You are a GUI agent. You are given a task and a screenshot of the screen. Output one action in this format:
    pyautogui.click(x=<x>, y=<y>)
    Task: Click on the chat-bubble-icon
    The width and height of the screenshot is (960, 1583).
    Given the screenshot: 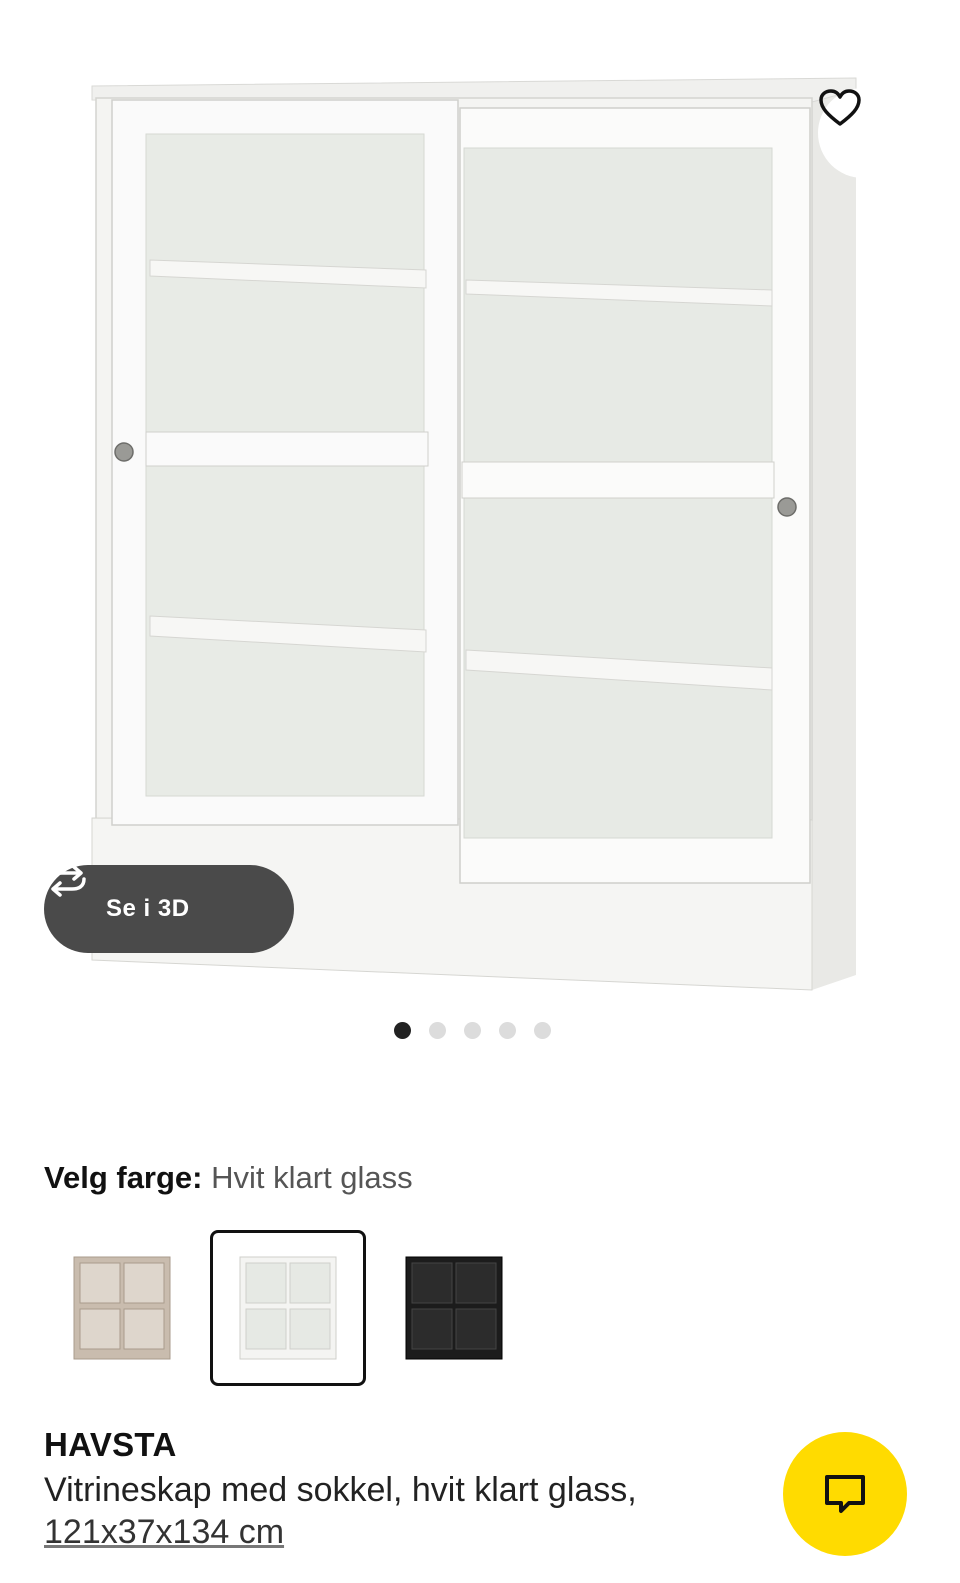 What is the action you would take?
    pyautogui.click(x=845, y=1494)
    